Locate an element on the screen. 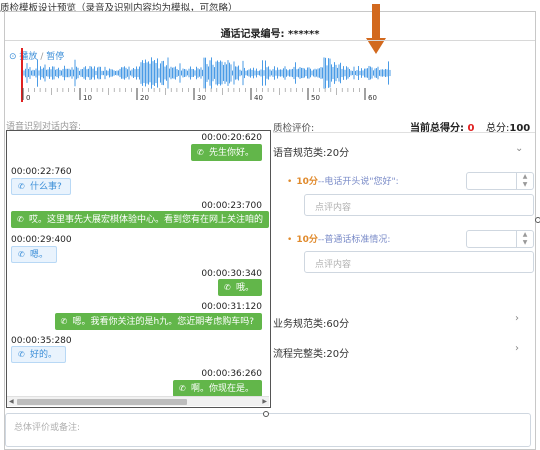 This screenshot has height=450, width=540. agent-message: ✆ 哎。这里事先大展宏棋体验中心。看到您有在网上关注咱的 is located at coordinates (140, 219).